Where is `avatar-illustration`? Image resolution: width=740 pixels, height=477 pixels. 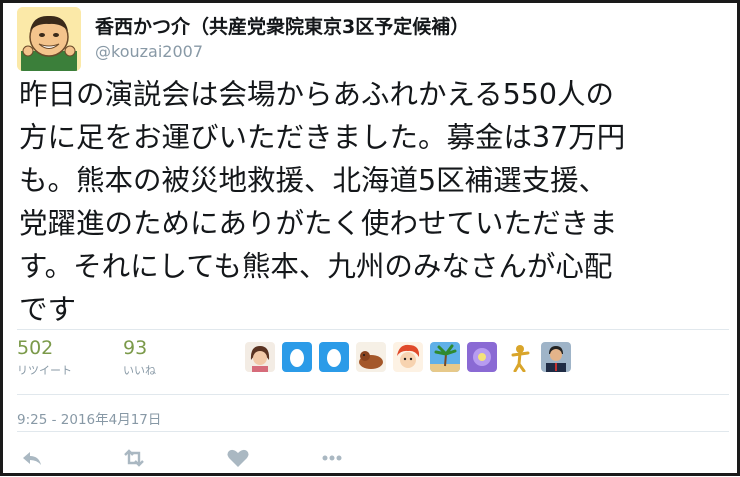 avatar-illustration is located at coordinates (49, 39).